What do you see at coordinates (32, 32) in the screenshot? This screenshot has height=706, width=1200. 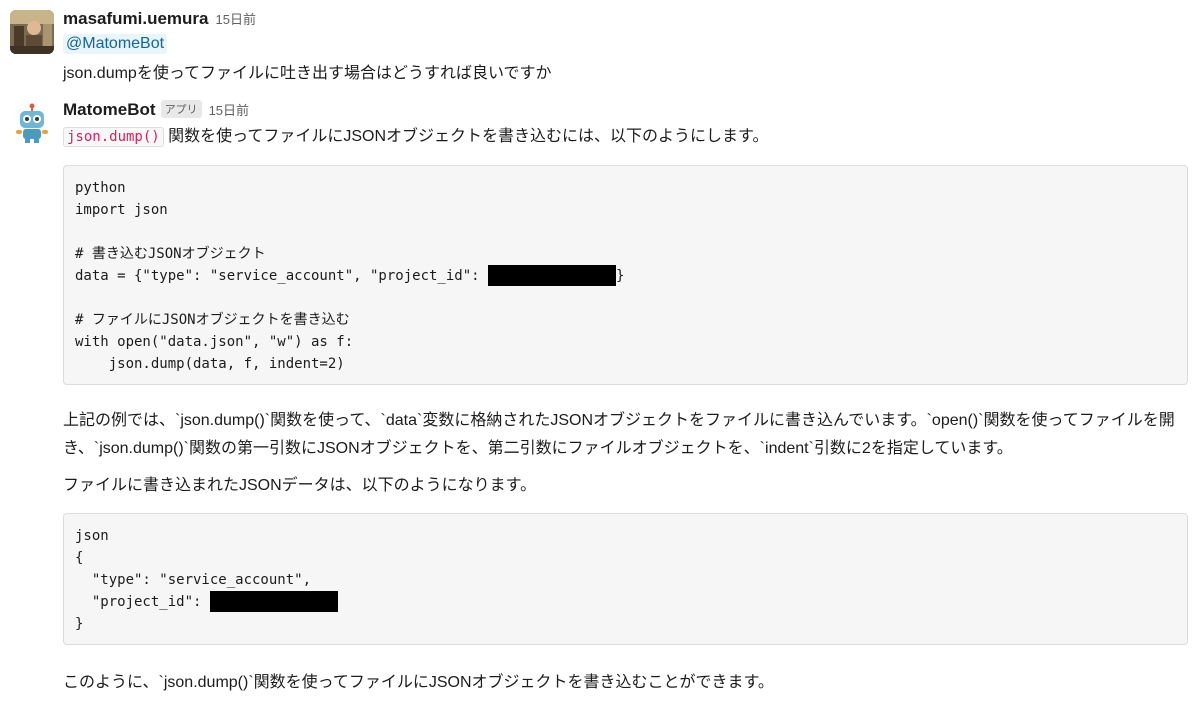 I see `user-avatar` at bounding box center [32, 32].